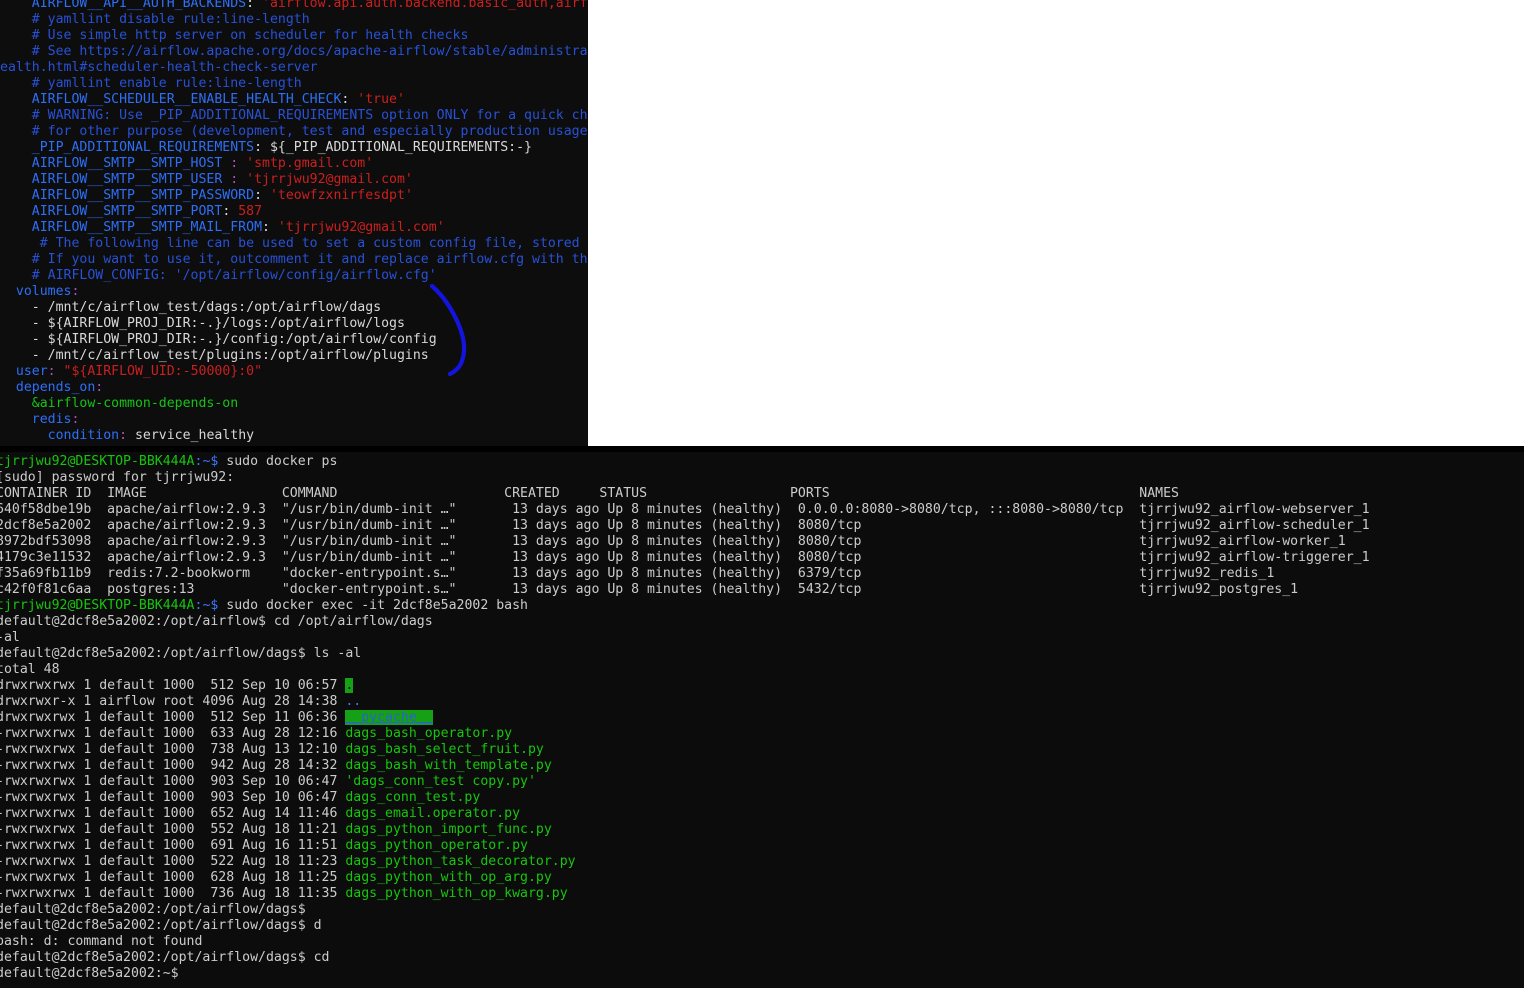 Image resolution: width=1524 pixels, height=988 pixels. I want to click on code-token: AIRFLOW__SMTP__SMTP_HOST, so click(115, 163).